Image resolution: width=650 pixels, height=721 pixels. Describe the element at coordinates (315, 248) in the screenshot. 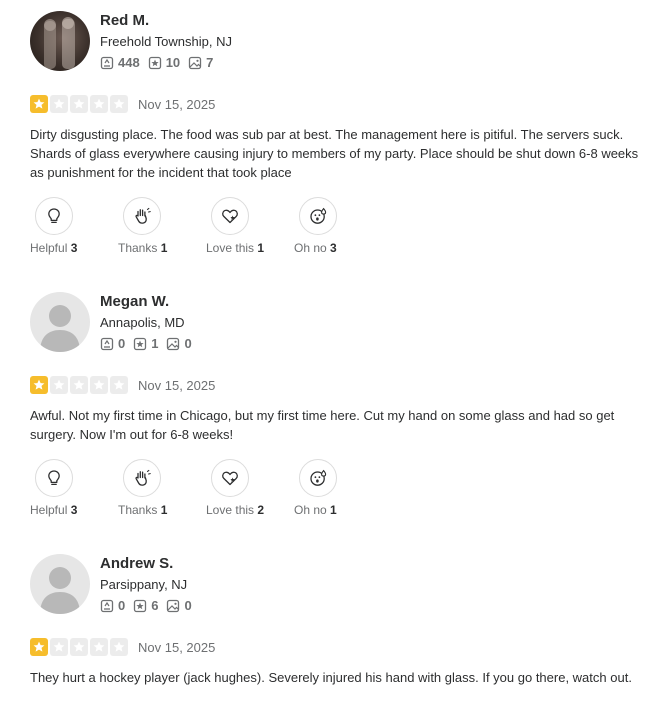

I see `reaction-label: Oh no 3` at that location.